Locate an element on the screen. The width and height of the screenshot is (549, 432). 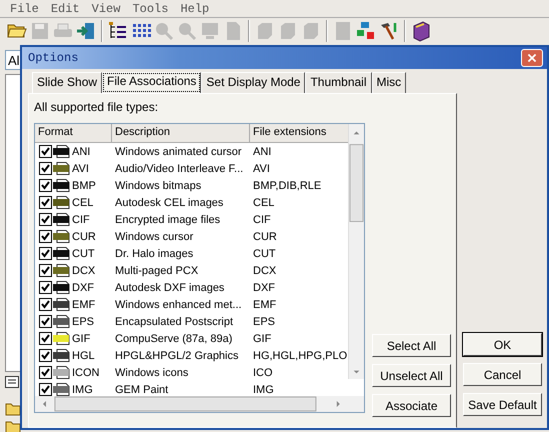
tab: Set Display Mode is located at coordinates (253, 82).